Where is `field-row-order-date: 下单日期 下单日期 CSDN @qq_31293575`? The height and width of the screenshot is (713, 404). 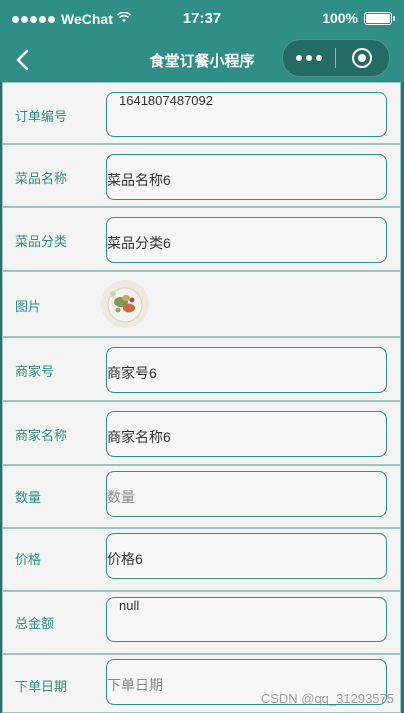 field-row-order-date: 下单日期 下单日期 CSDN @qq_31293575 is located at coordinates (201, 683).